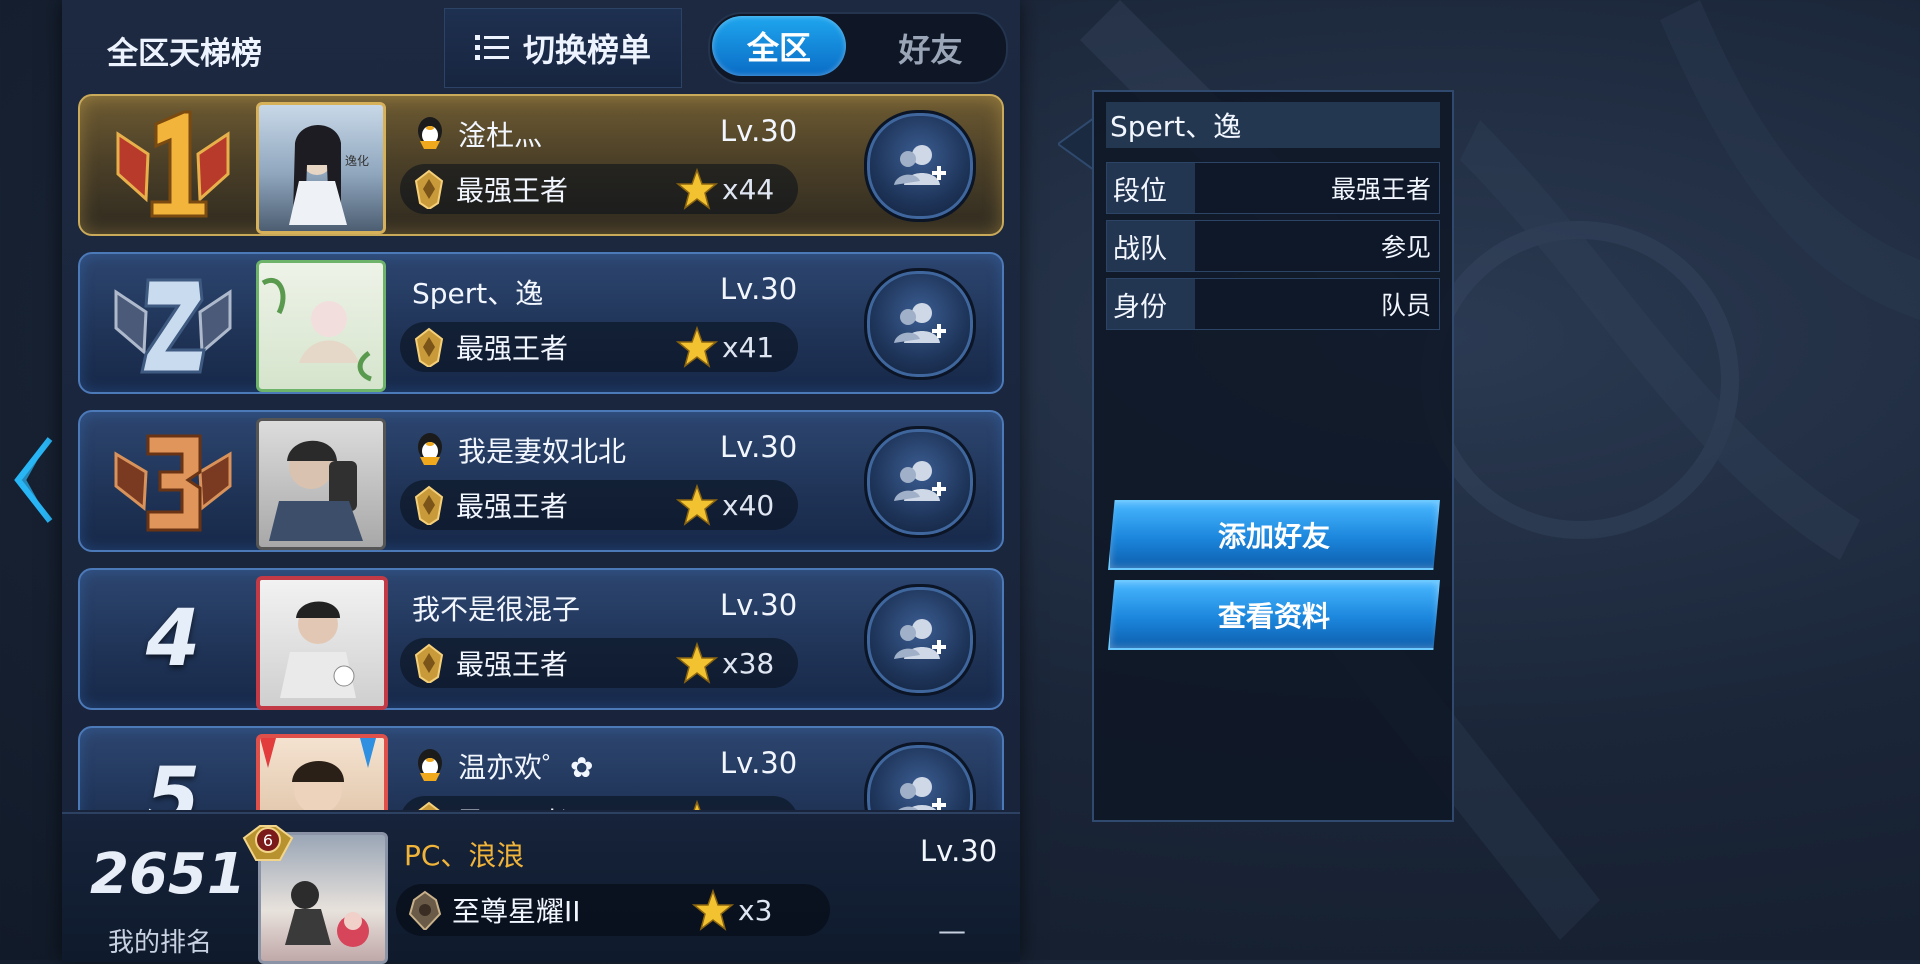 Image resolution: width=1920 pixels, height=964 pixels. What do you see at coordinates (599, 663) in the screenshot?
I see `tier-pill: 最强王者 x38` at bounding box center [599, 663].